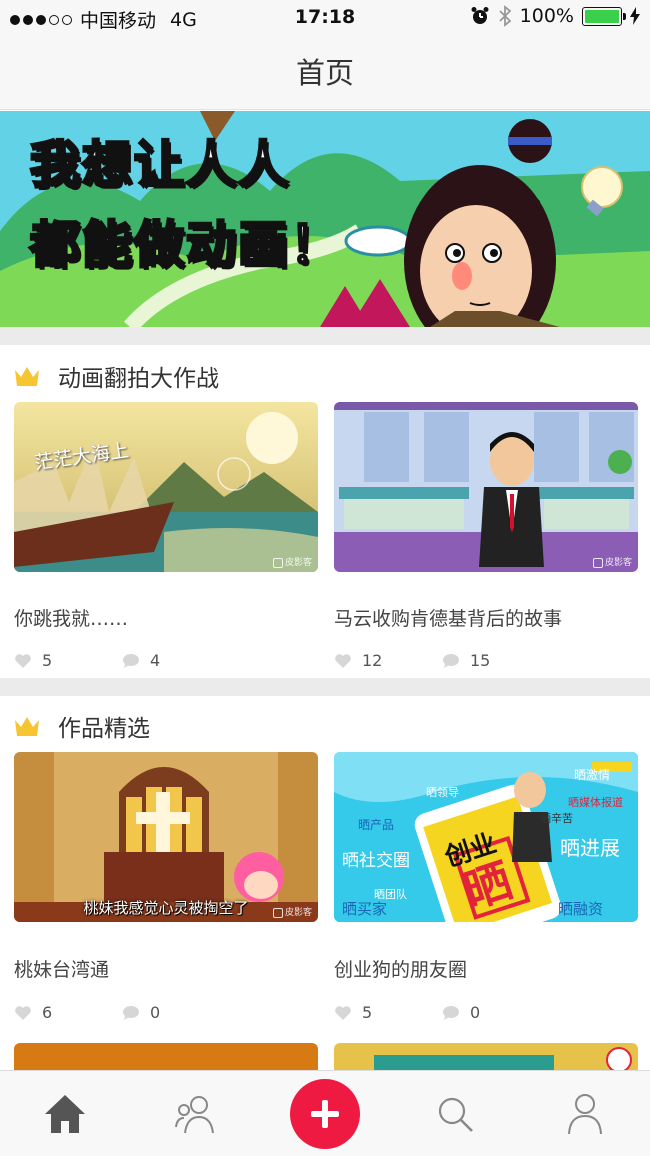 The height and width of the screenshot is (1156, 650). What do you see at coordinates (595, 802) in the screenshot?
I see `poster-tag: 晒媒体报道` at bounding box center [595, 802].